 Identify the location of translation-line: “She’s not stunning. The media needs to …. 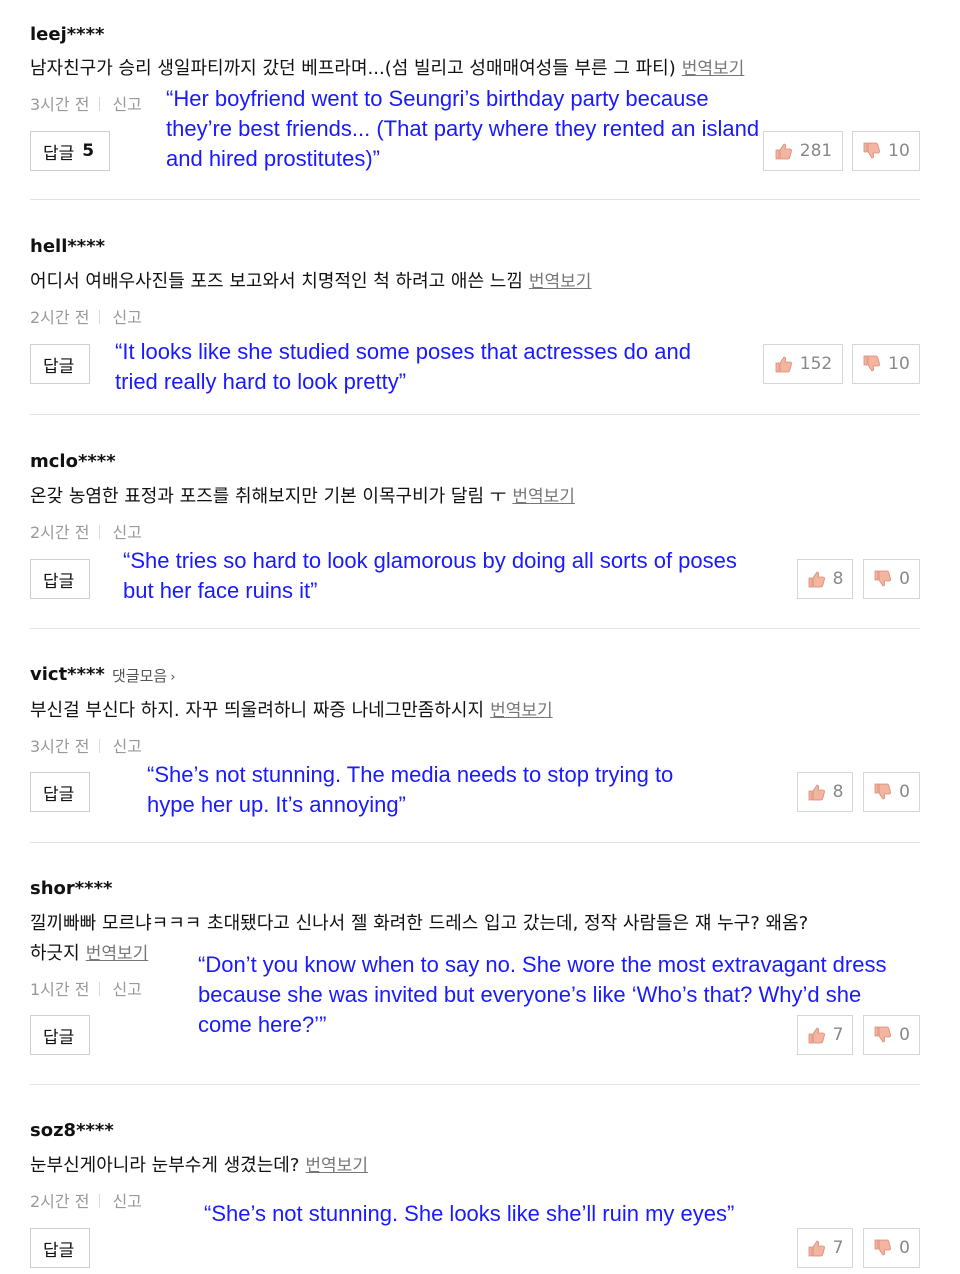
(410, 774).